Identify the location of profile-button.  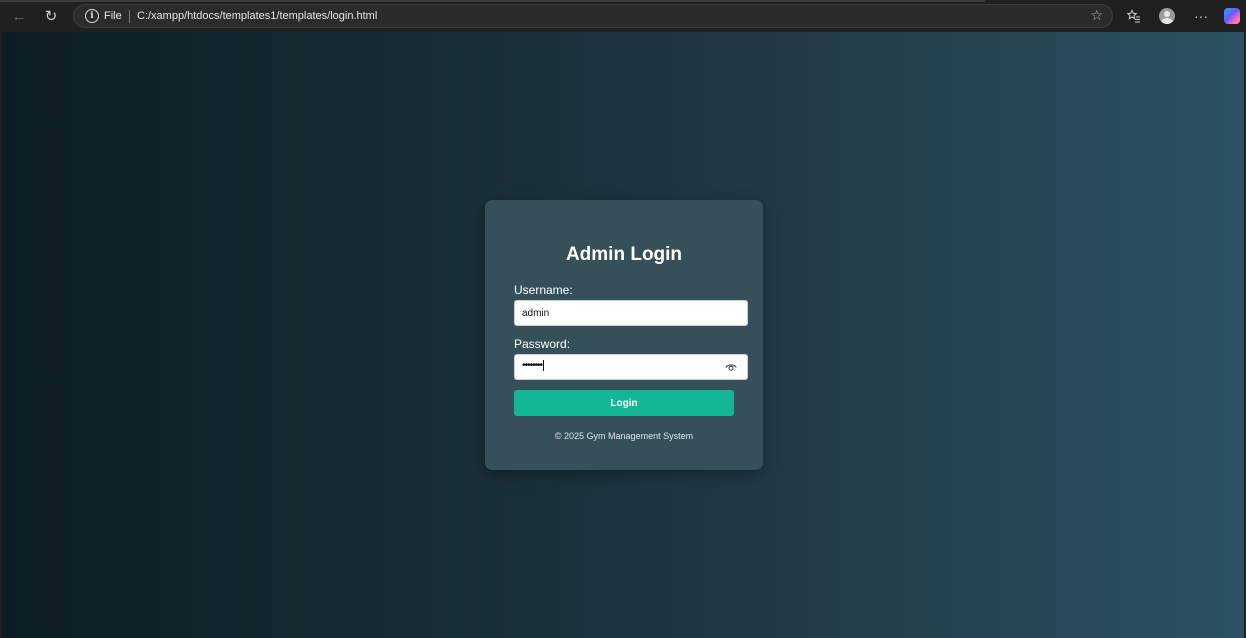
(1167, 16).